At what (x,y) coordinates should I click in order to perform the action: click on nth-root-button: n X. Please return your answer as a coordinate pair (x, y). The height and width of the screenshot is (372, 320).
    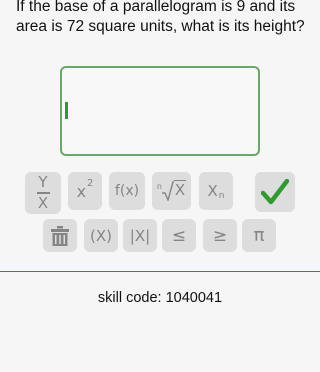
    Looking at the image, I should click on (171, 191).